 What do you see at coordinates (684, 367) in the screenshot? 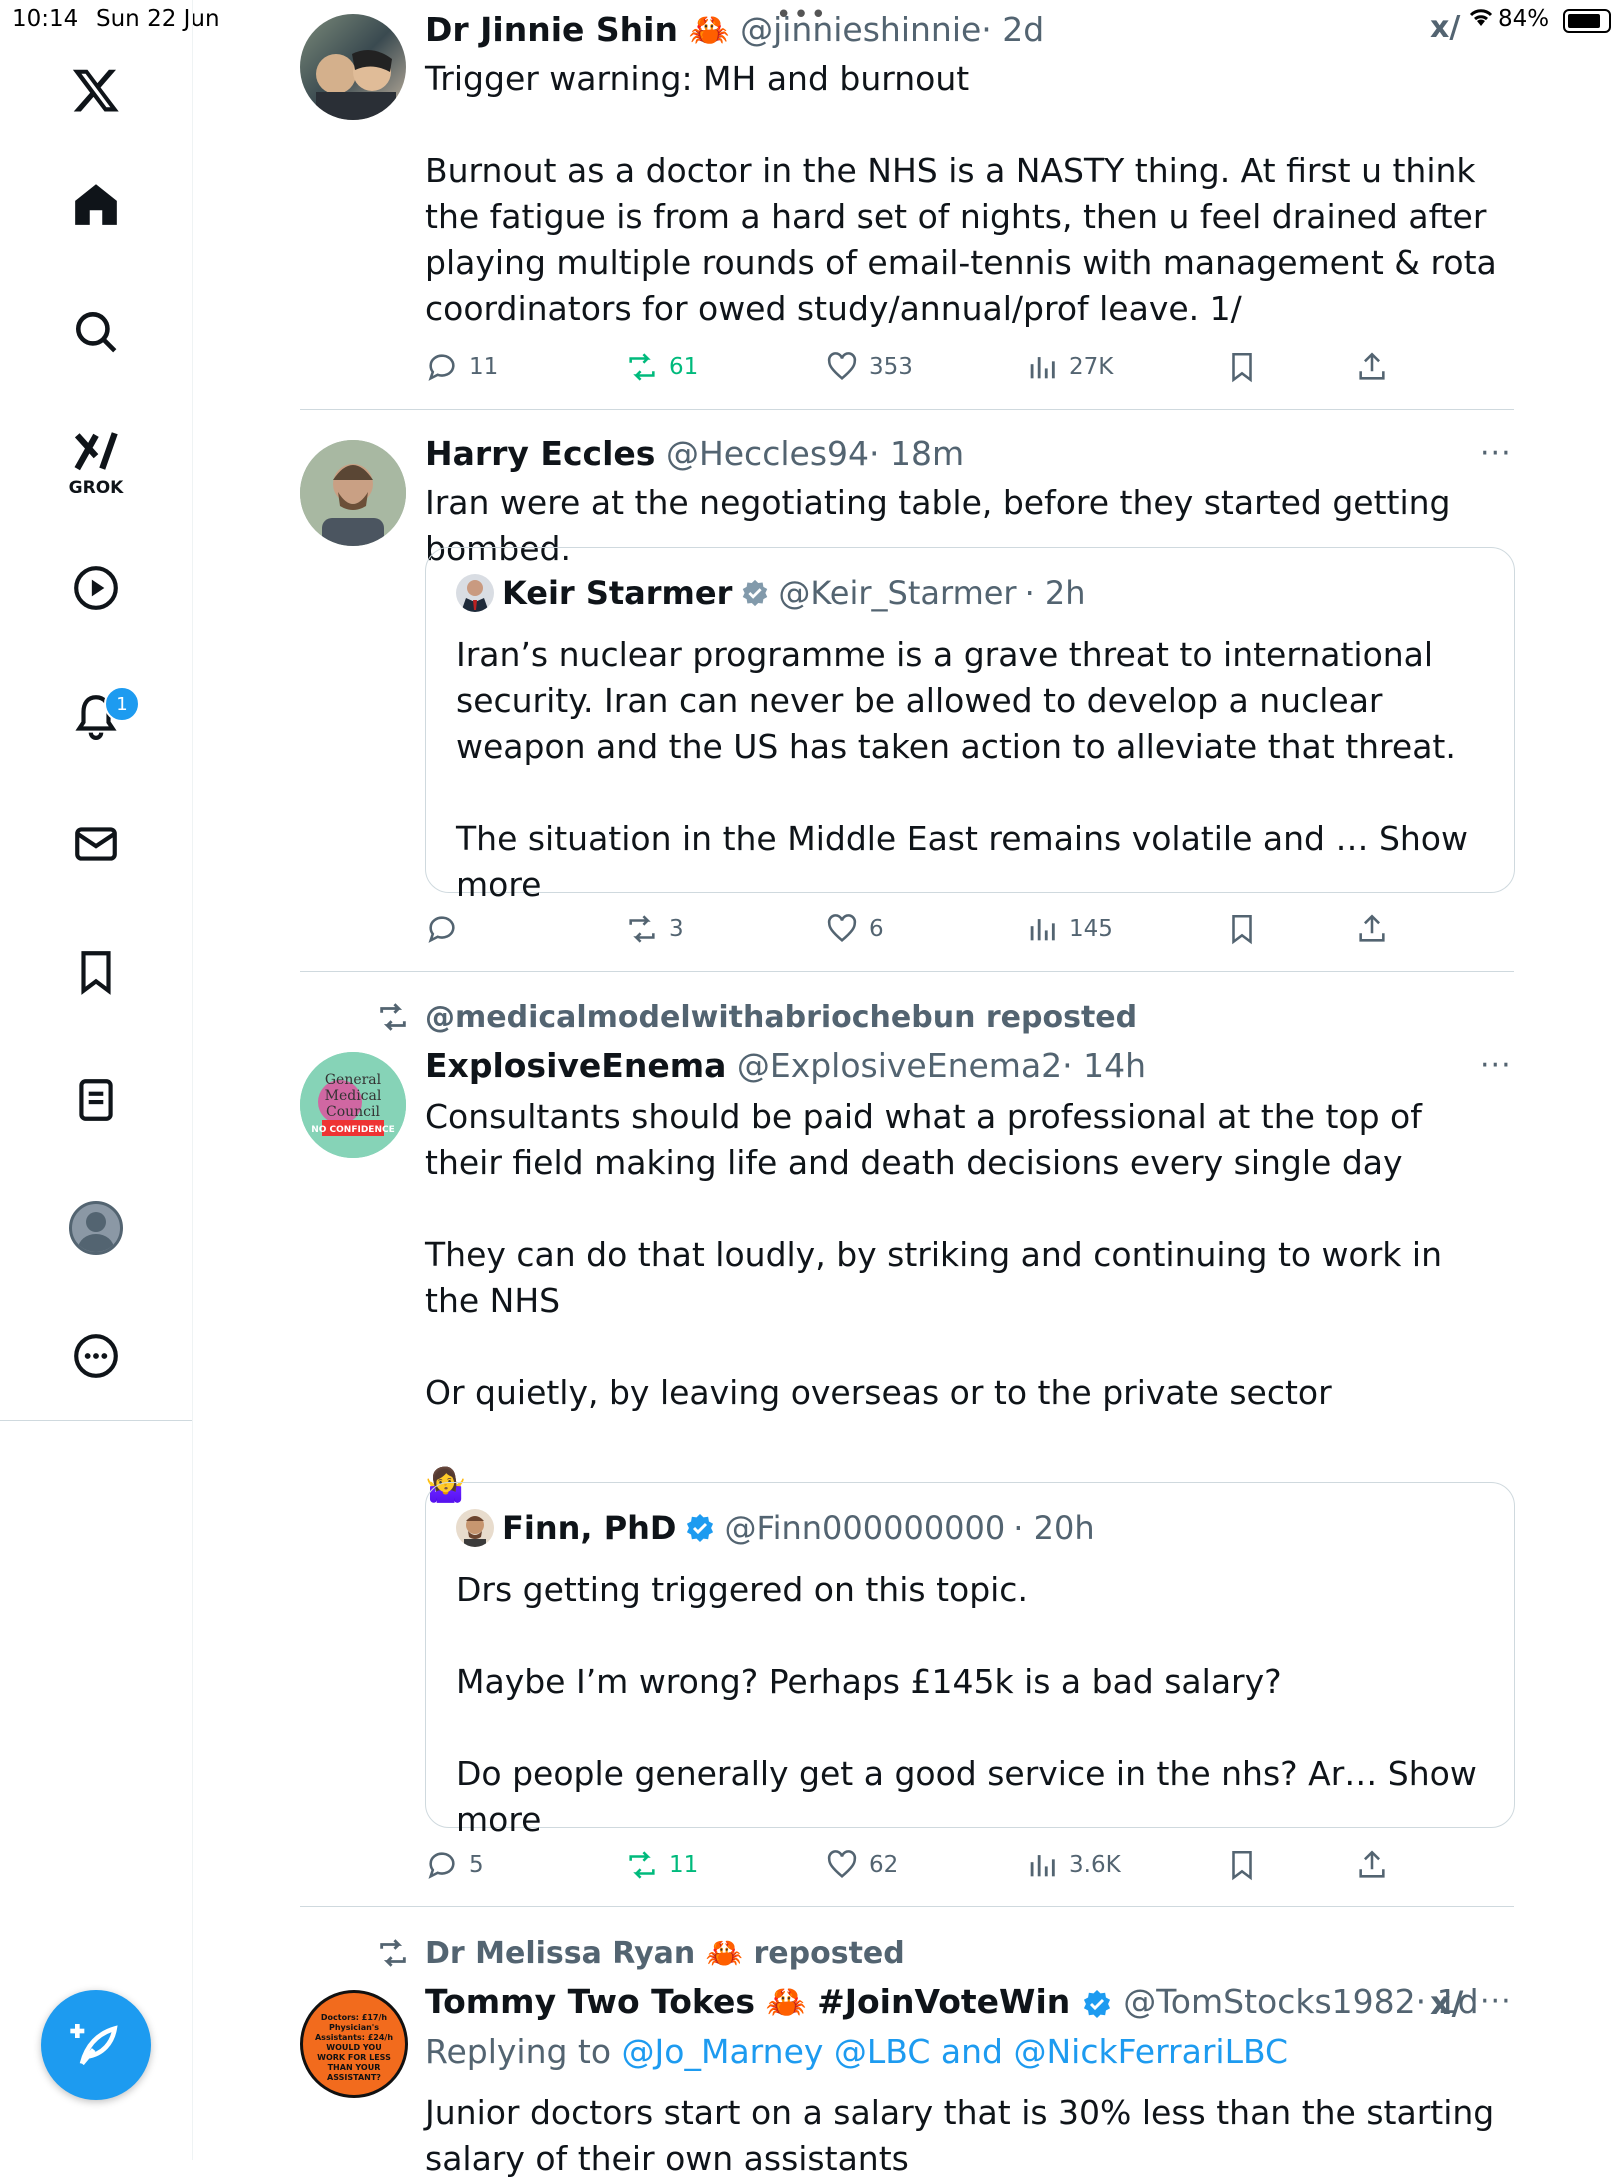
I see `repost-count: 61` at bounding box center [684, 367].